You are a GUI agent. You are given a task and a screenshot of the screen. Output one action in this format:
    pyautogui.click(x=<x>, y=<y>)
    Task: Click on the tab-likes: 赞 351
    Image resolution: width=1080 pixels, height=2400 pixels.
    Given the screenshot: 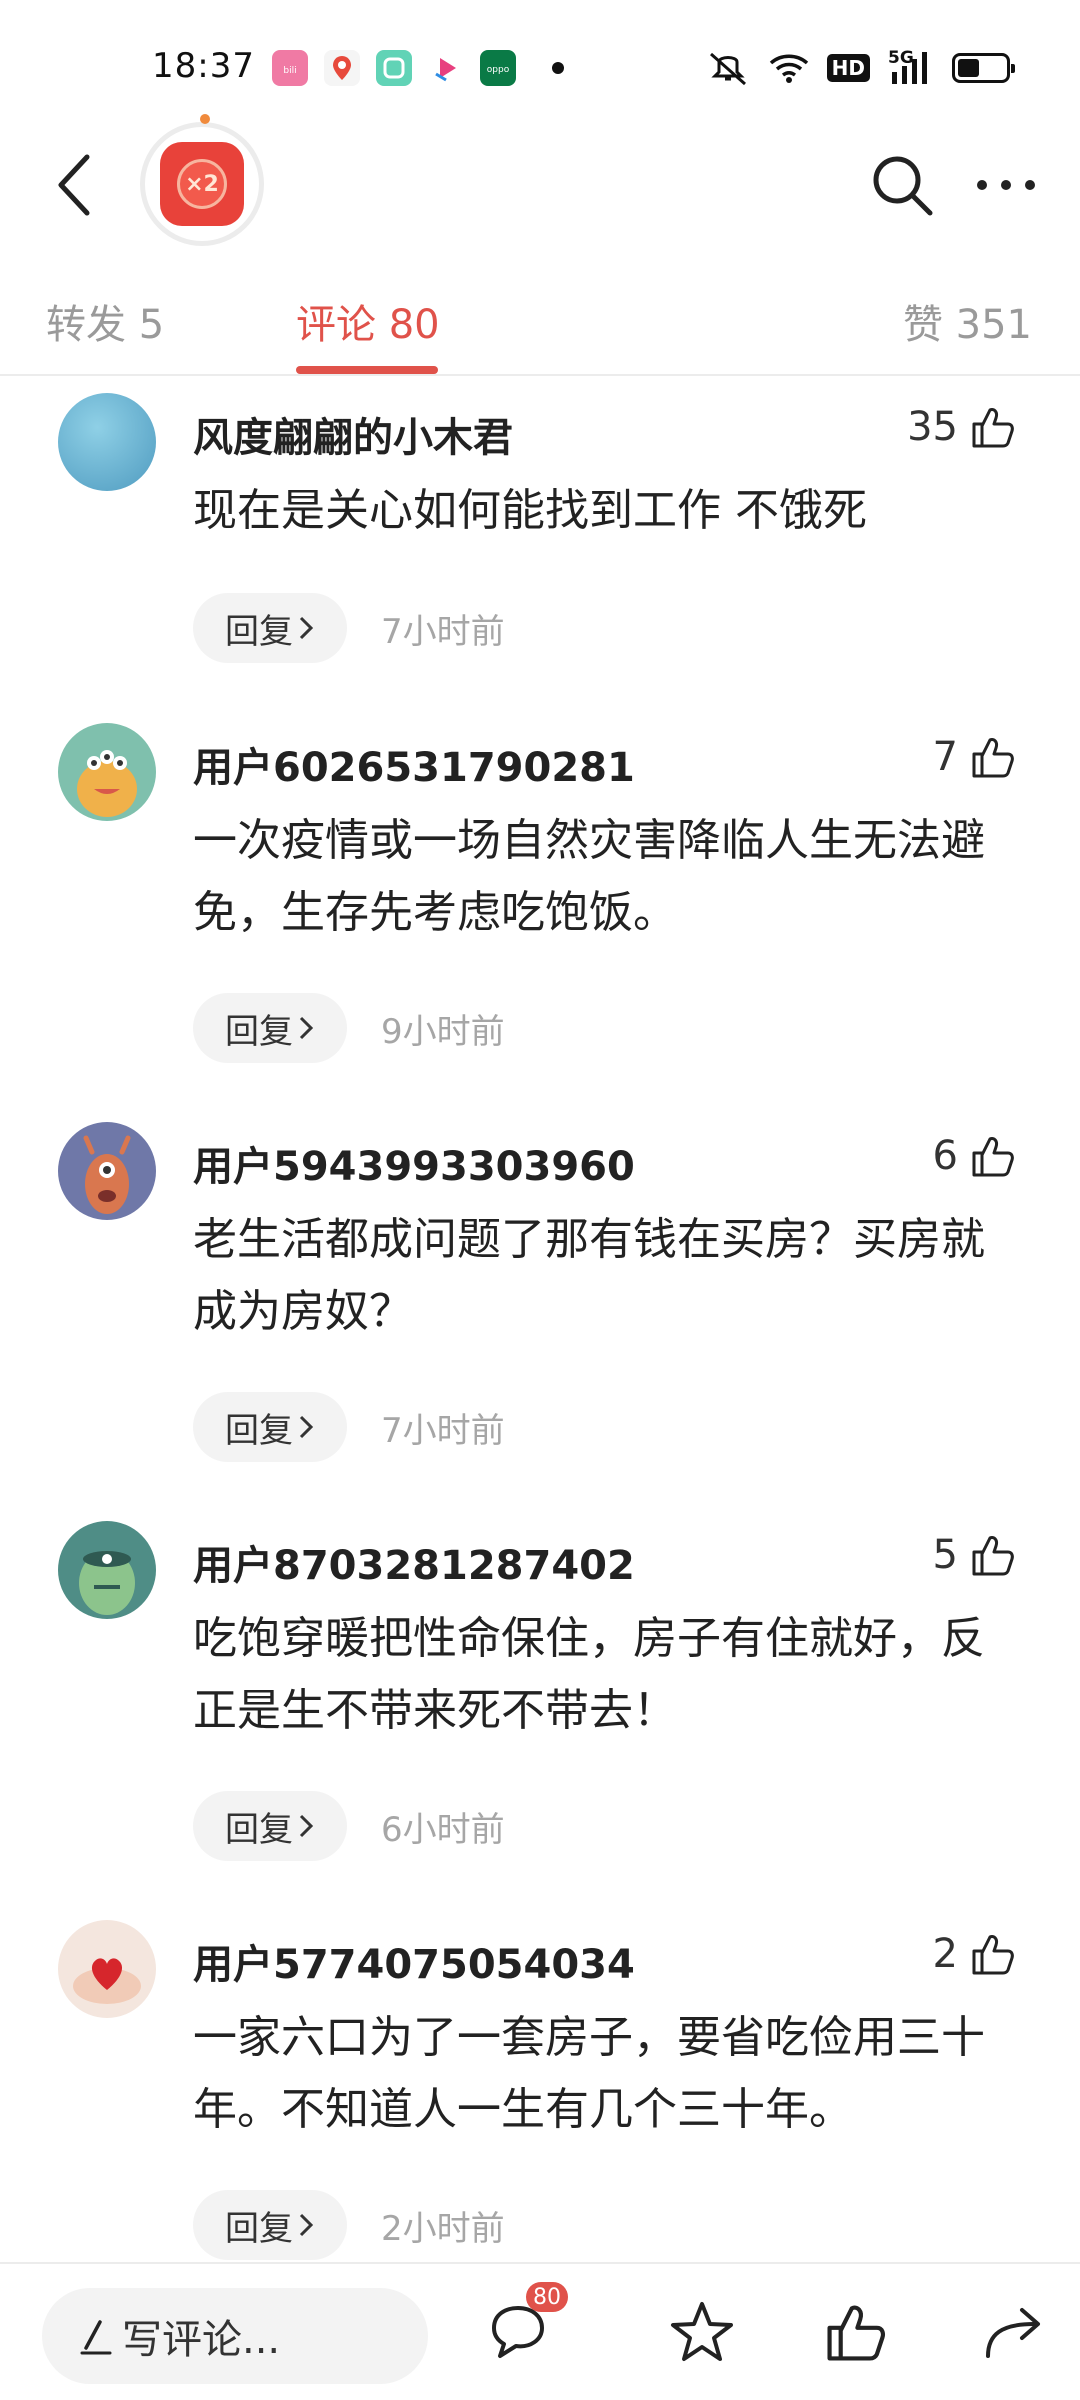 What is the action you would take?
    pyautogui.click(x=967, y=321)
    